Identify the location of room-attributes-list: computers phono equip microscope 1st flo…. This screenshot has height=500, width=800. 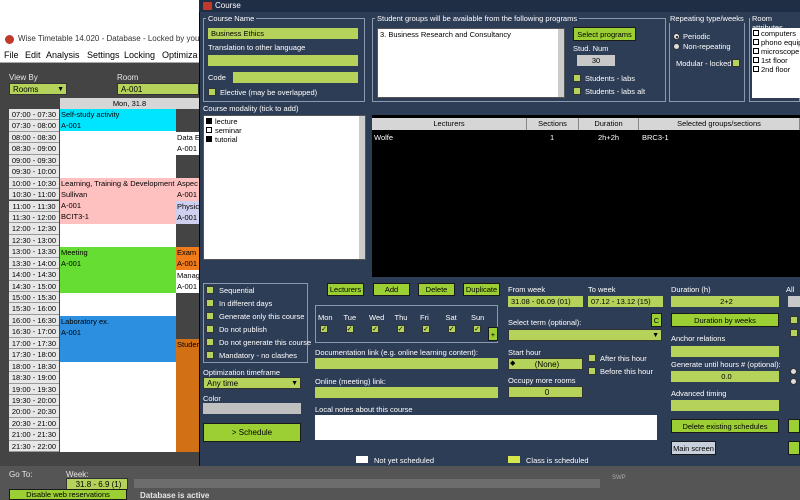
(776, 63).